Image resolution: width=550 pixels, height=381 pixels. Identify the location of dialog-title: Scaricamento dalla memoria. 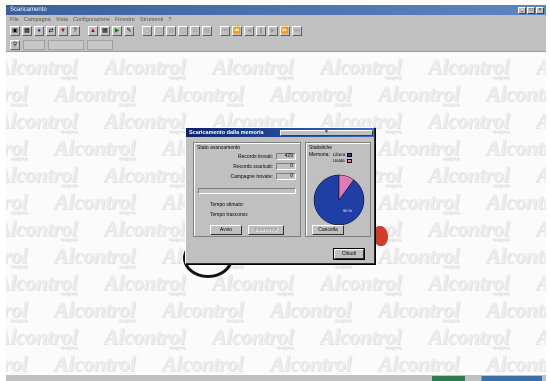
(226, 132).